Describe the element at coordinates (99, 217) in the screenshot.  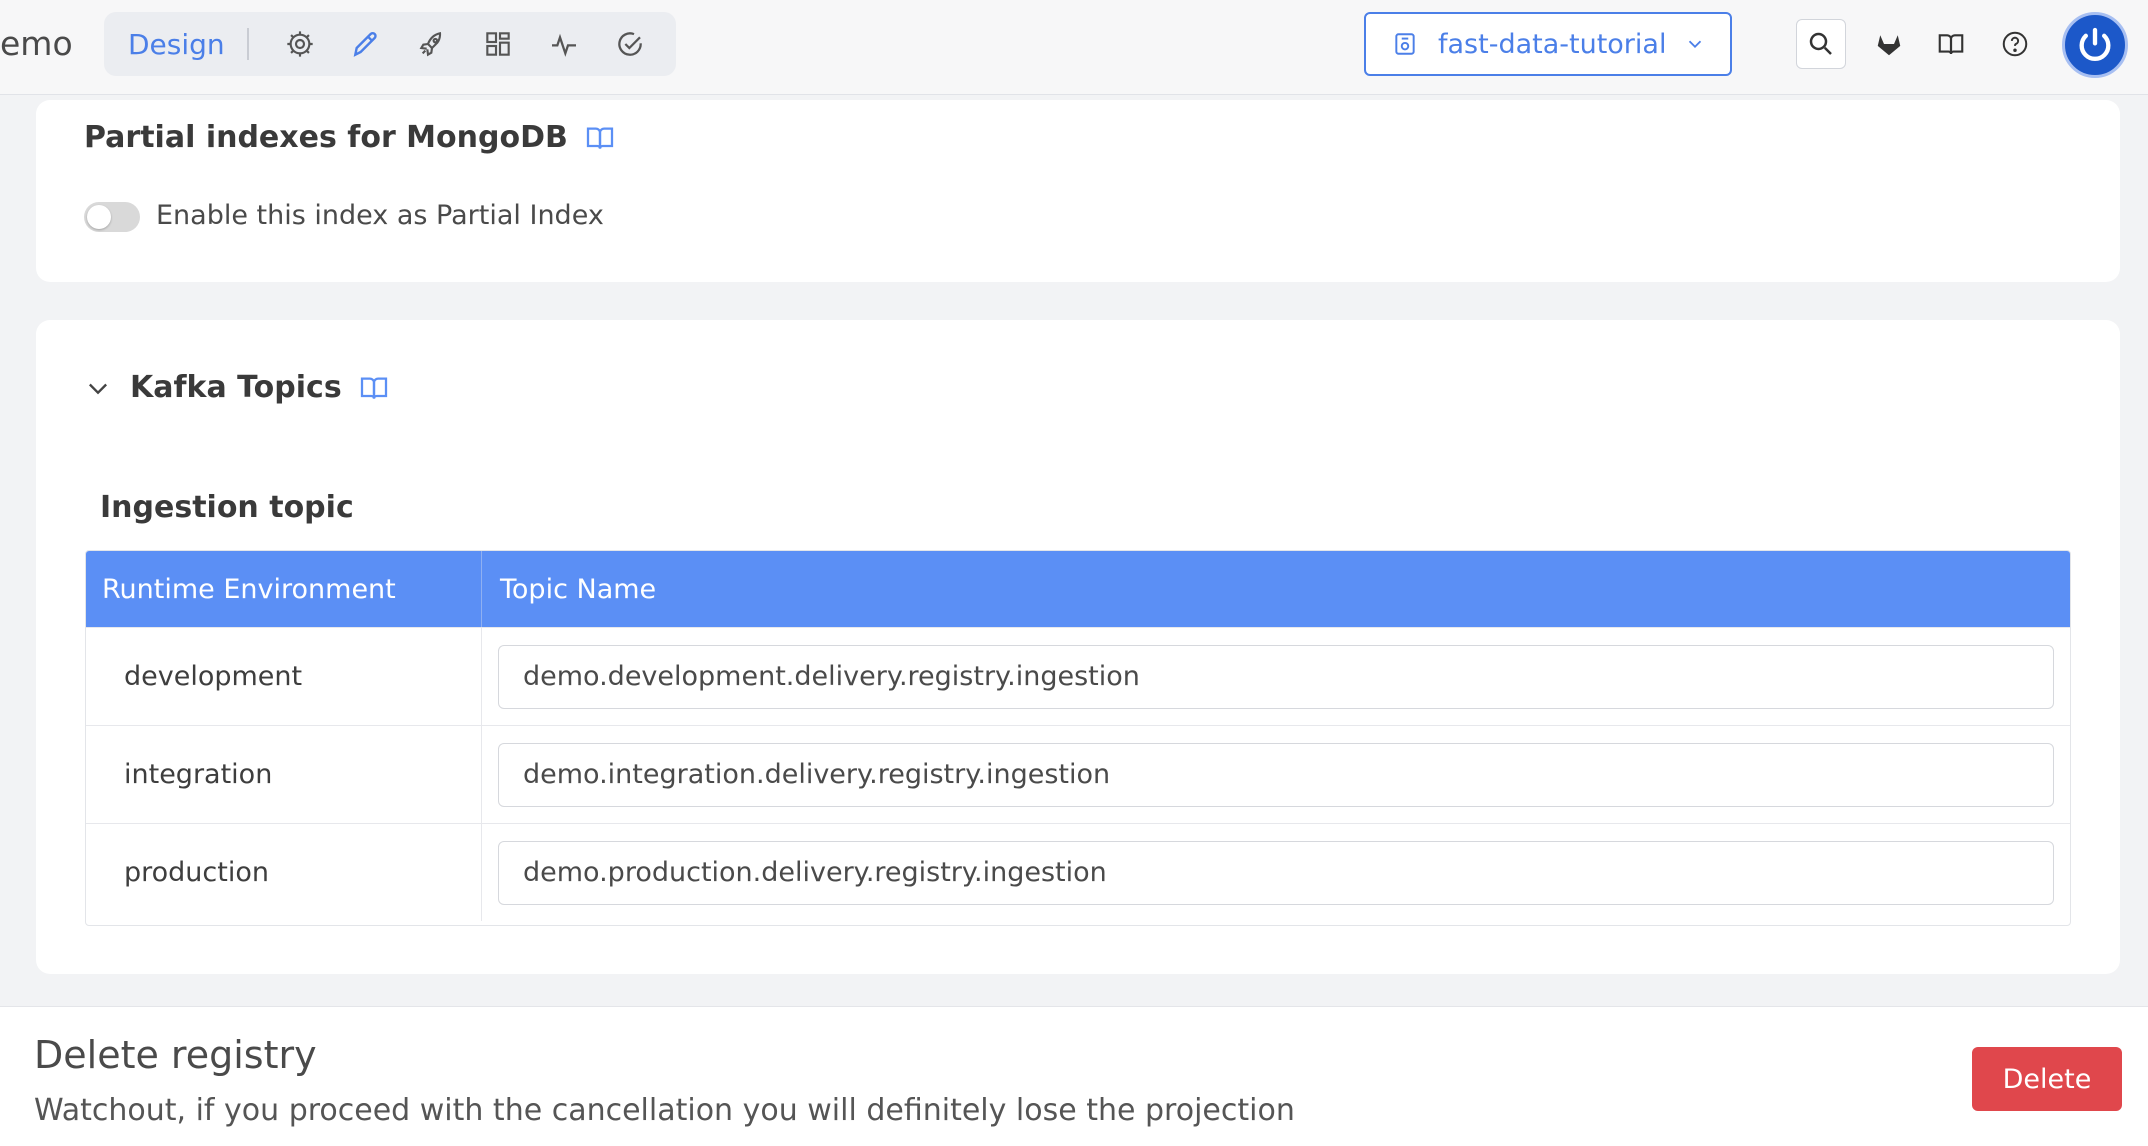
I see `toggle-knob` at that location.